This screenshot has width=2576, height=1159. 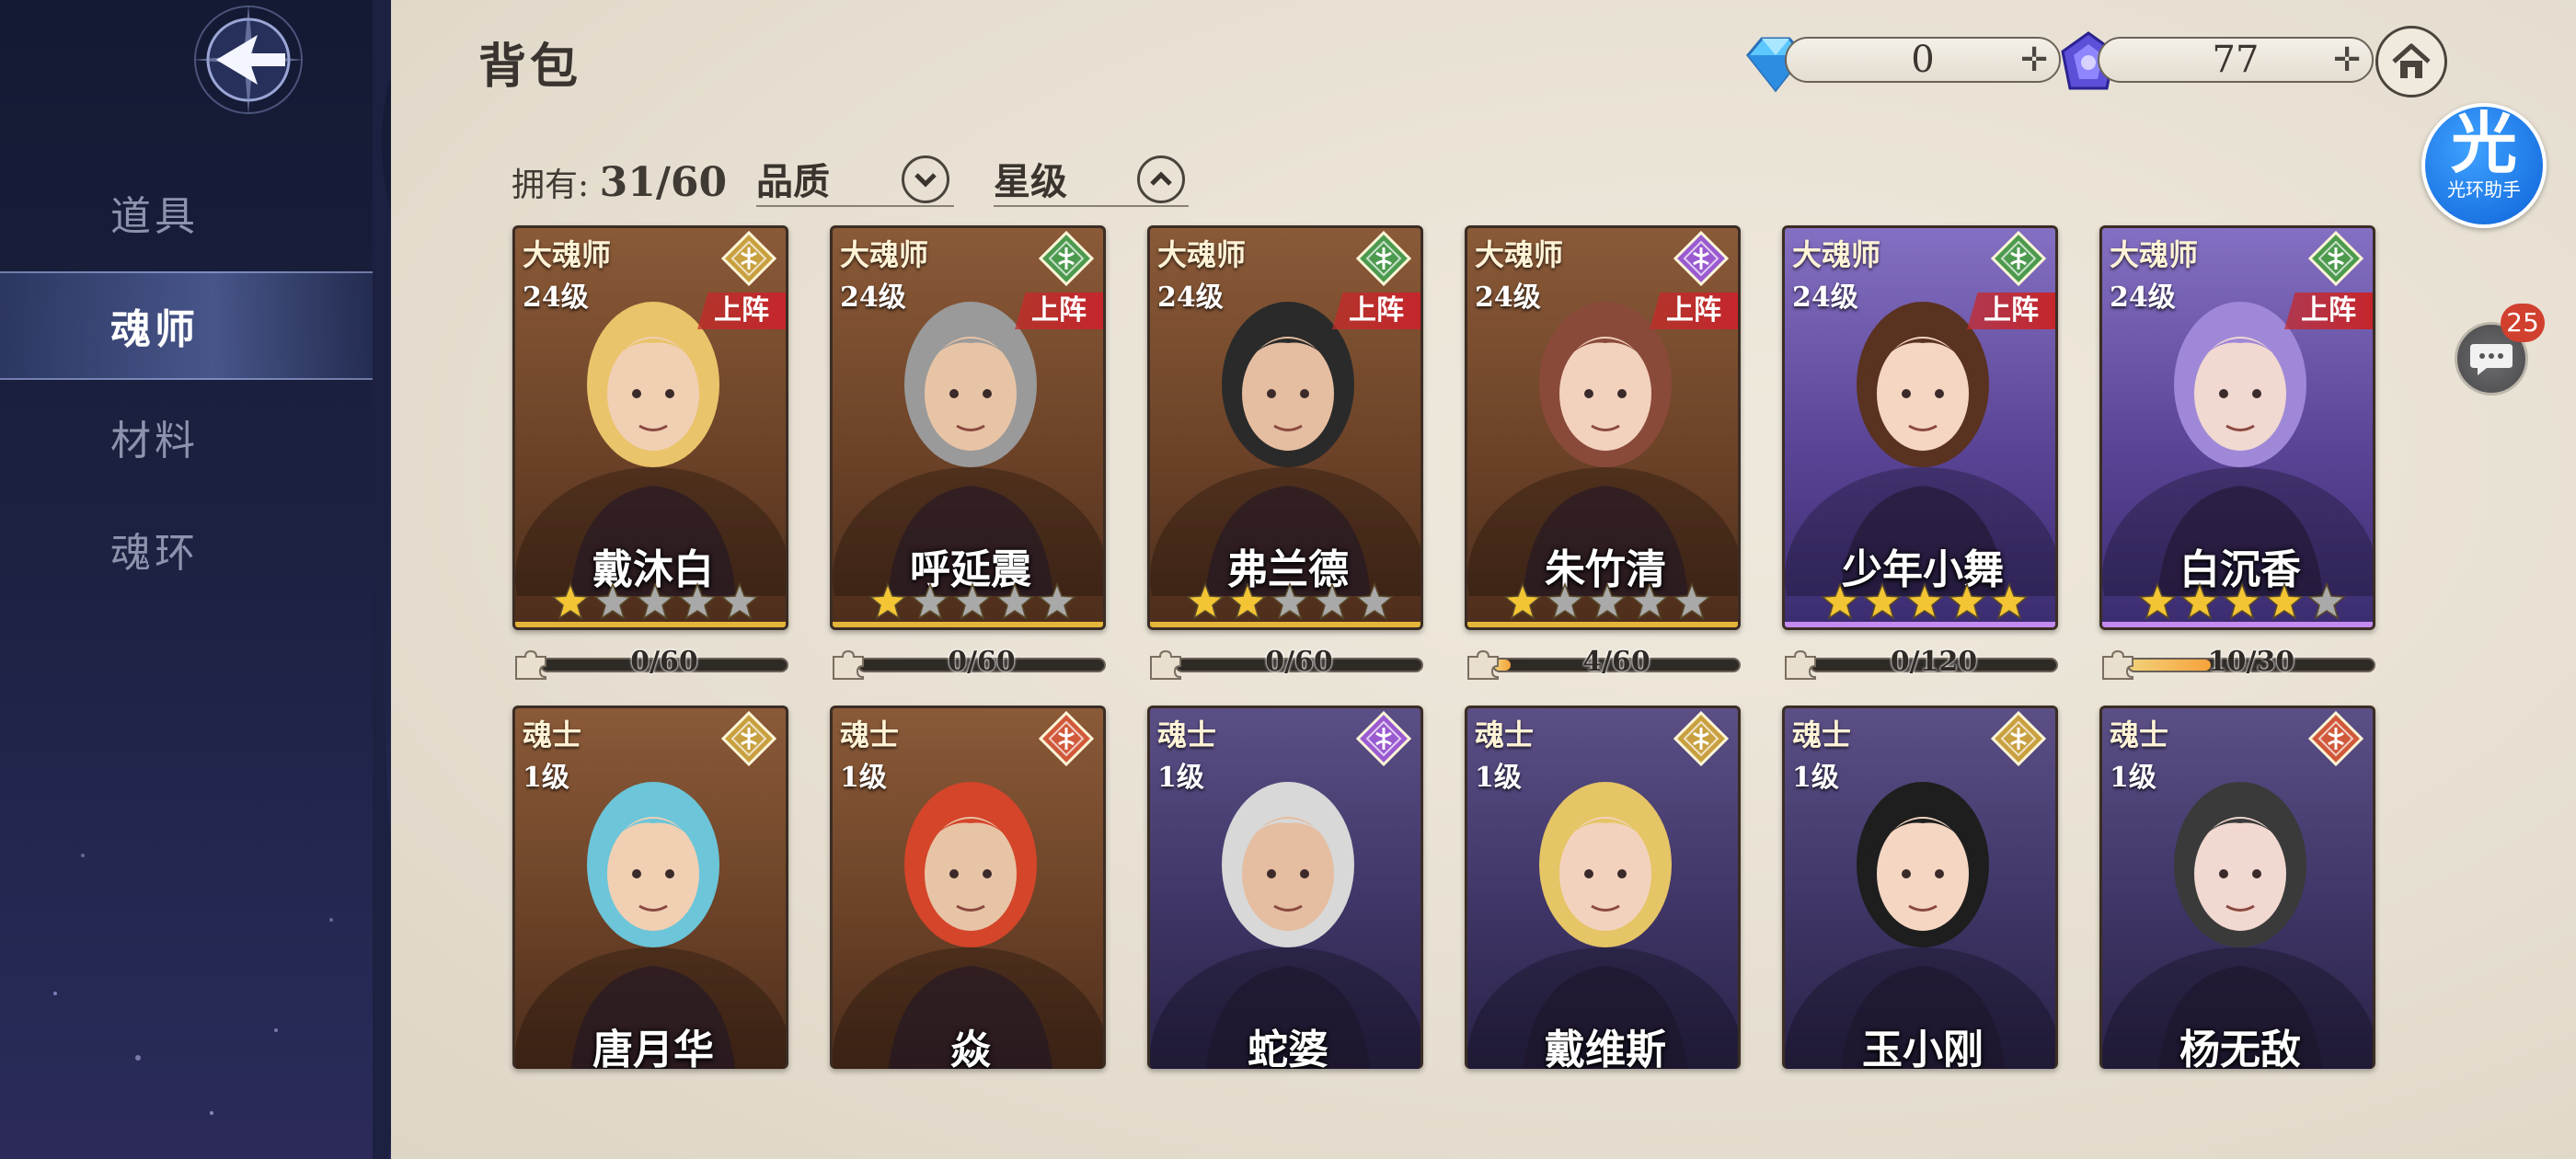 I want to click on hero-card: 大魂师 24级 上阵 呼延震, so click(x=968, y=427).